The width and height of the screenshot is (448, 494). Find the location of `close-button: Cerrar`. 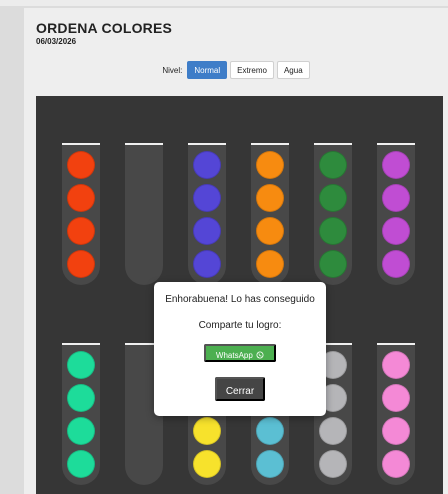

close-button: Cerrar is located at coordinates (240, 389).